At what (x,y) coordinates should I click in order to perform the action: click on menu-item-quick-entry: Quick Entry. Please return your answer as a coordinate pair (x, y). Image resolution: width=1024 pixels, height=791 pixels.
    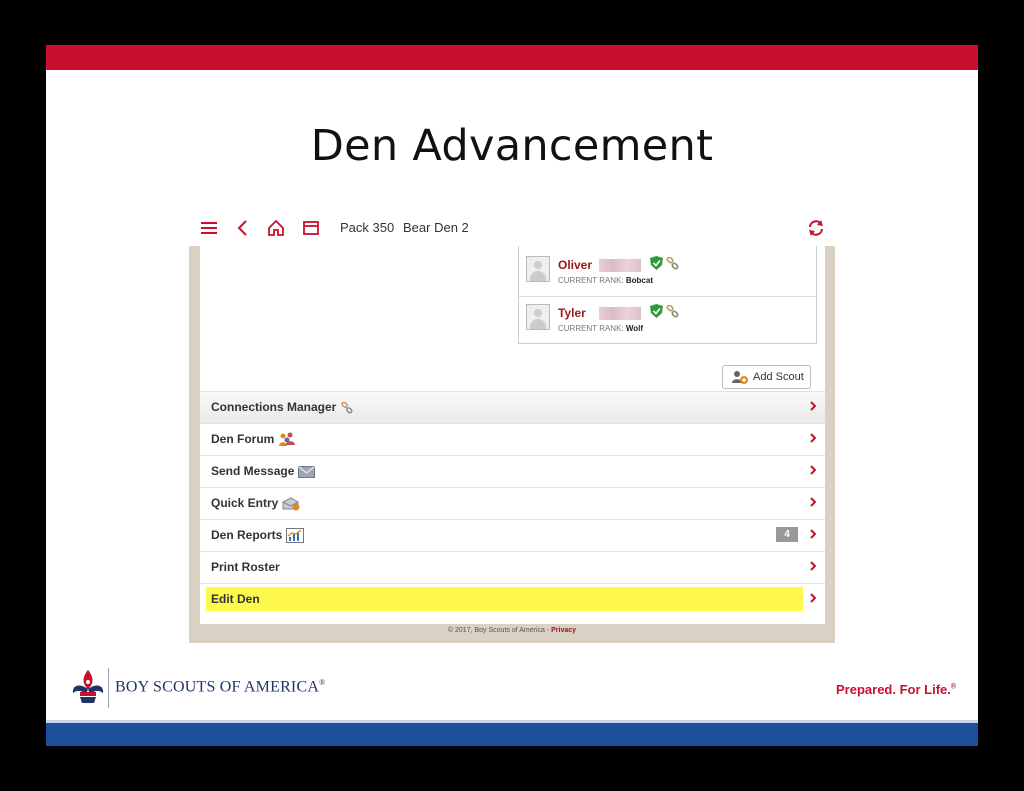
    Looking at the image, I should click on (512, 503).